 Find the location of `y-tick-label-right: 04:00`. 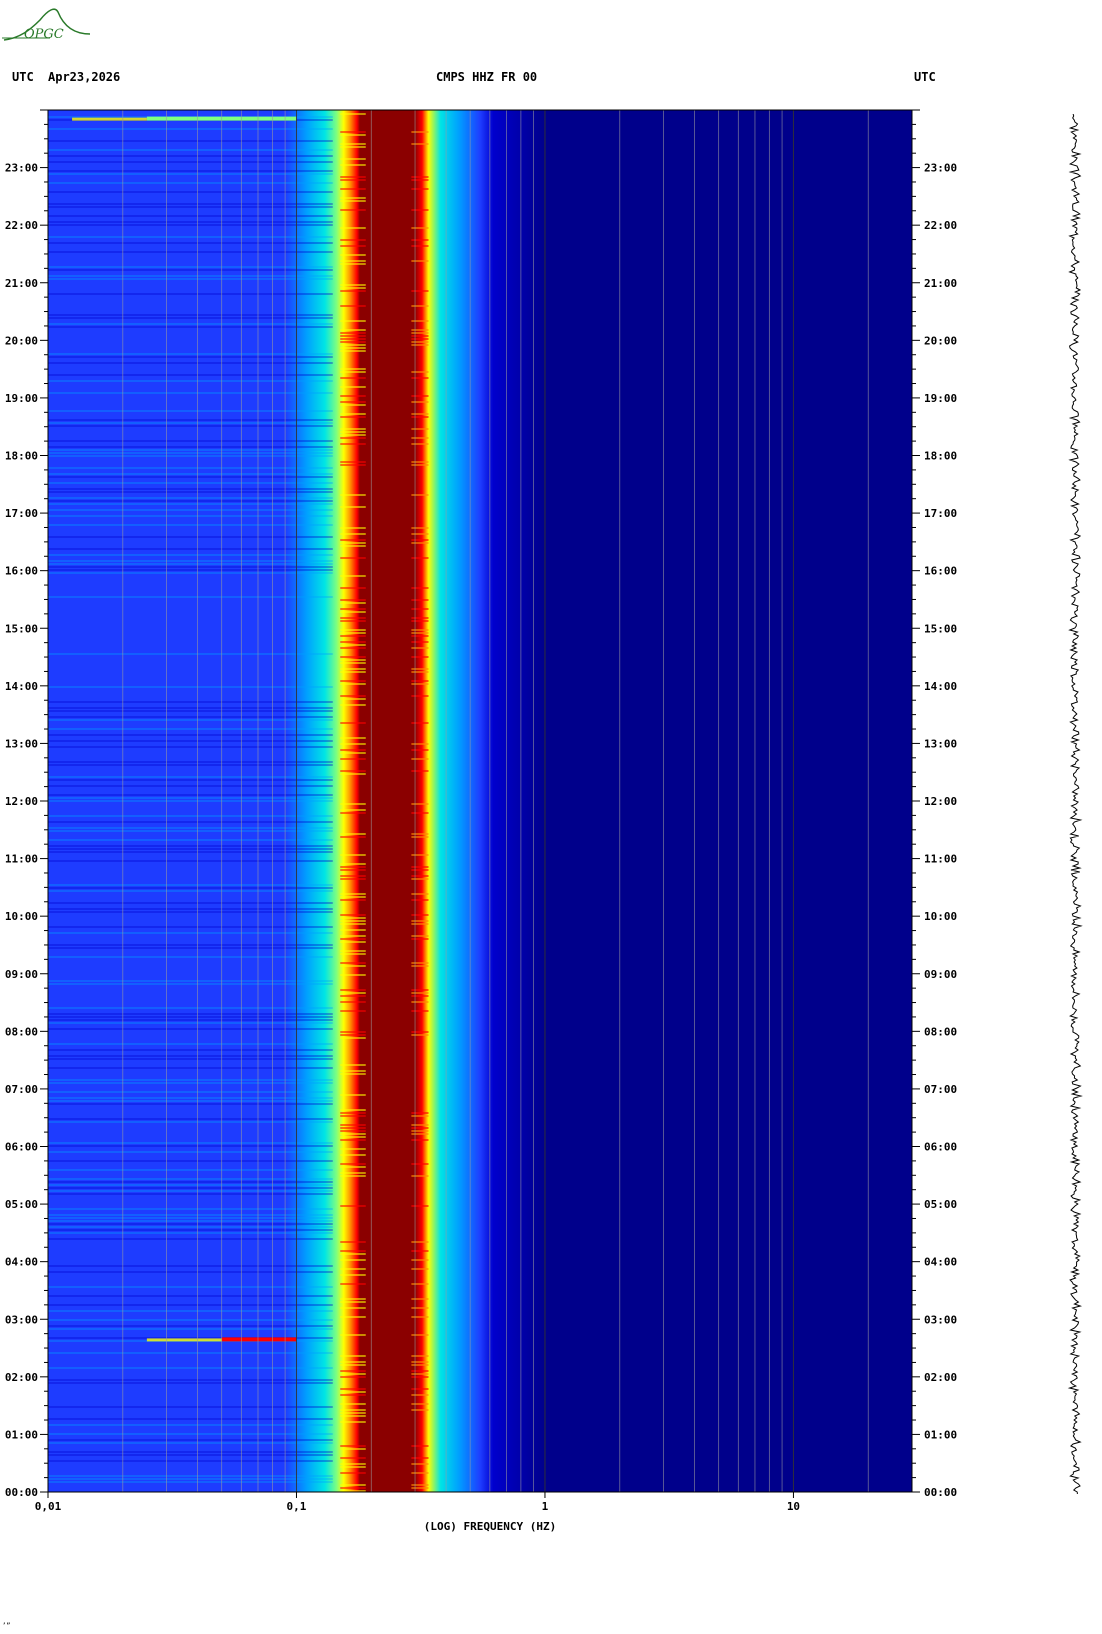

y-tick-label-right: 04:00 is located at coordinates (940, 1262).